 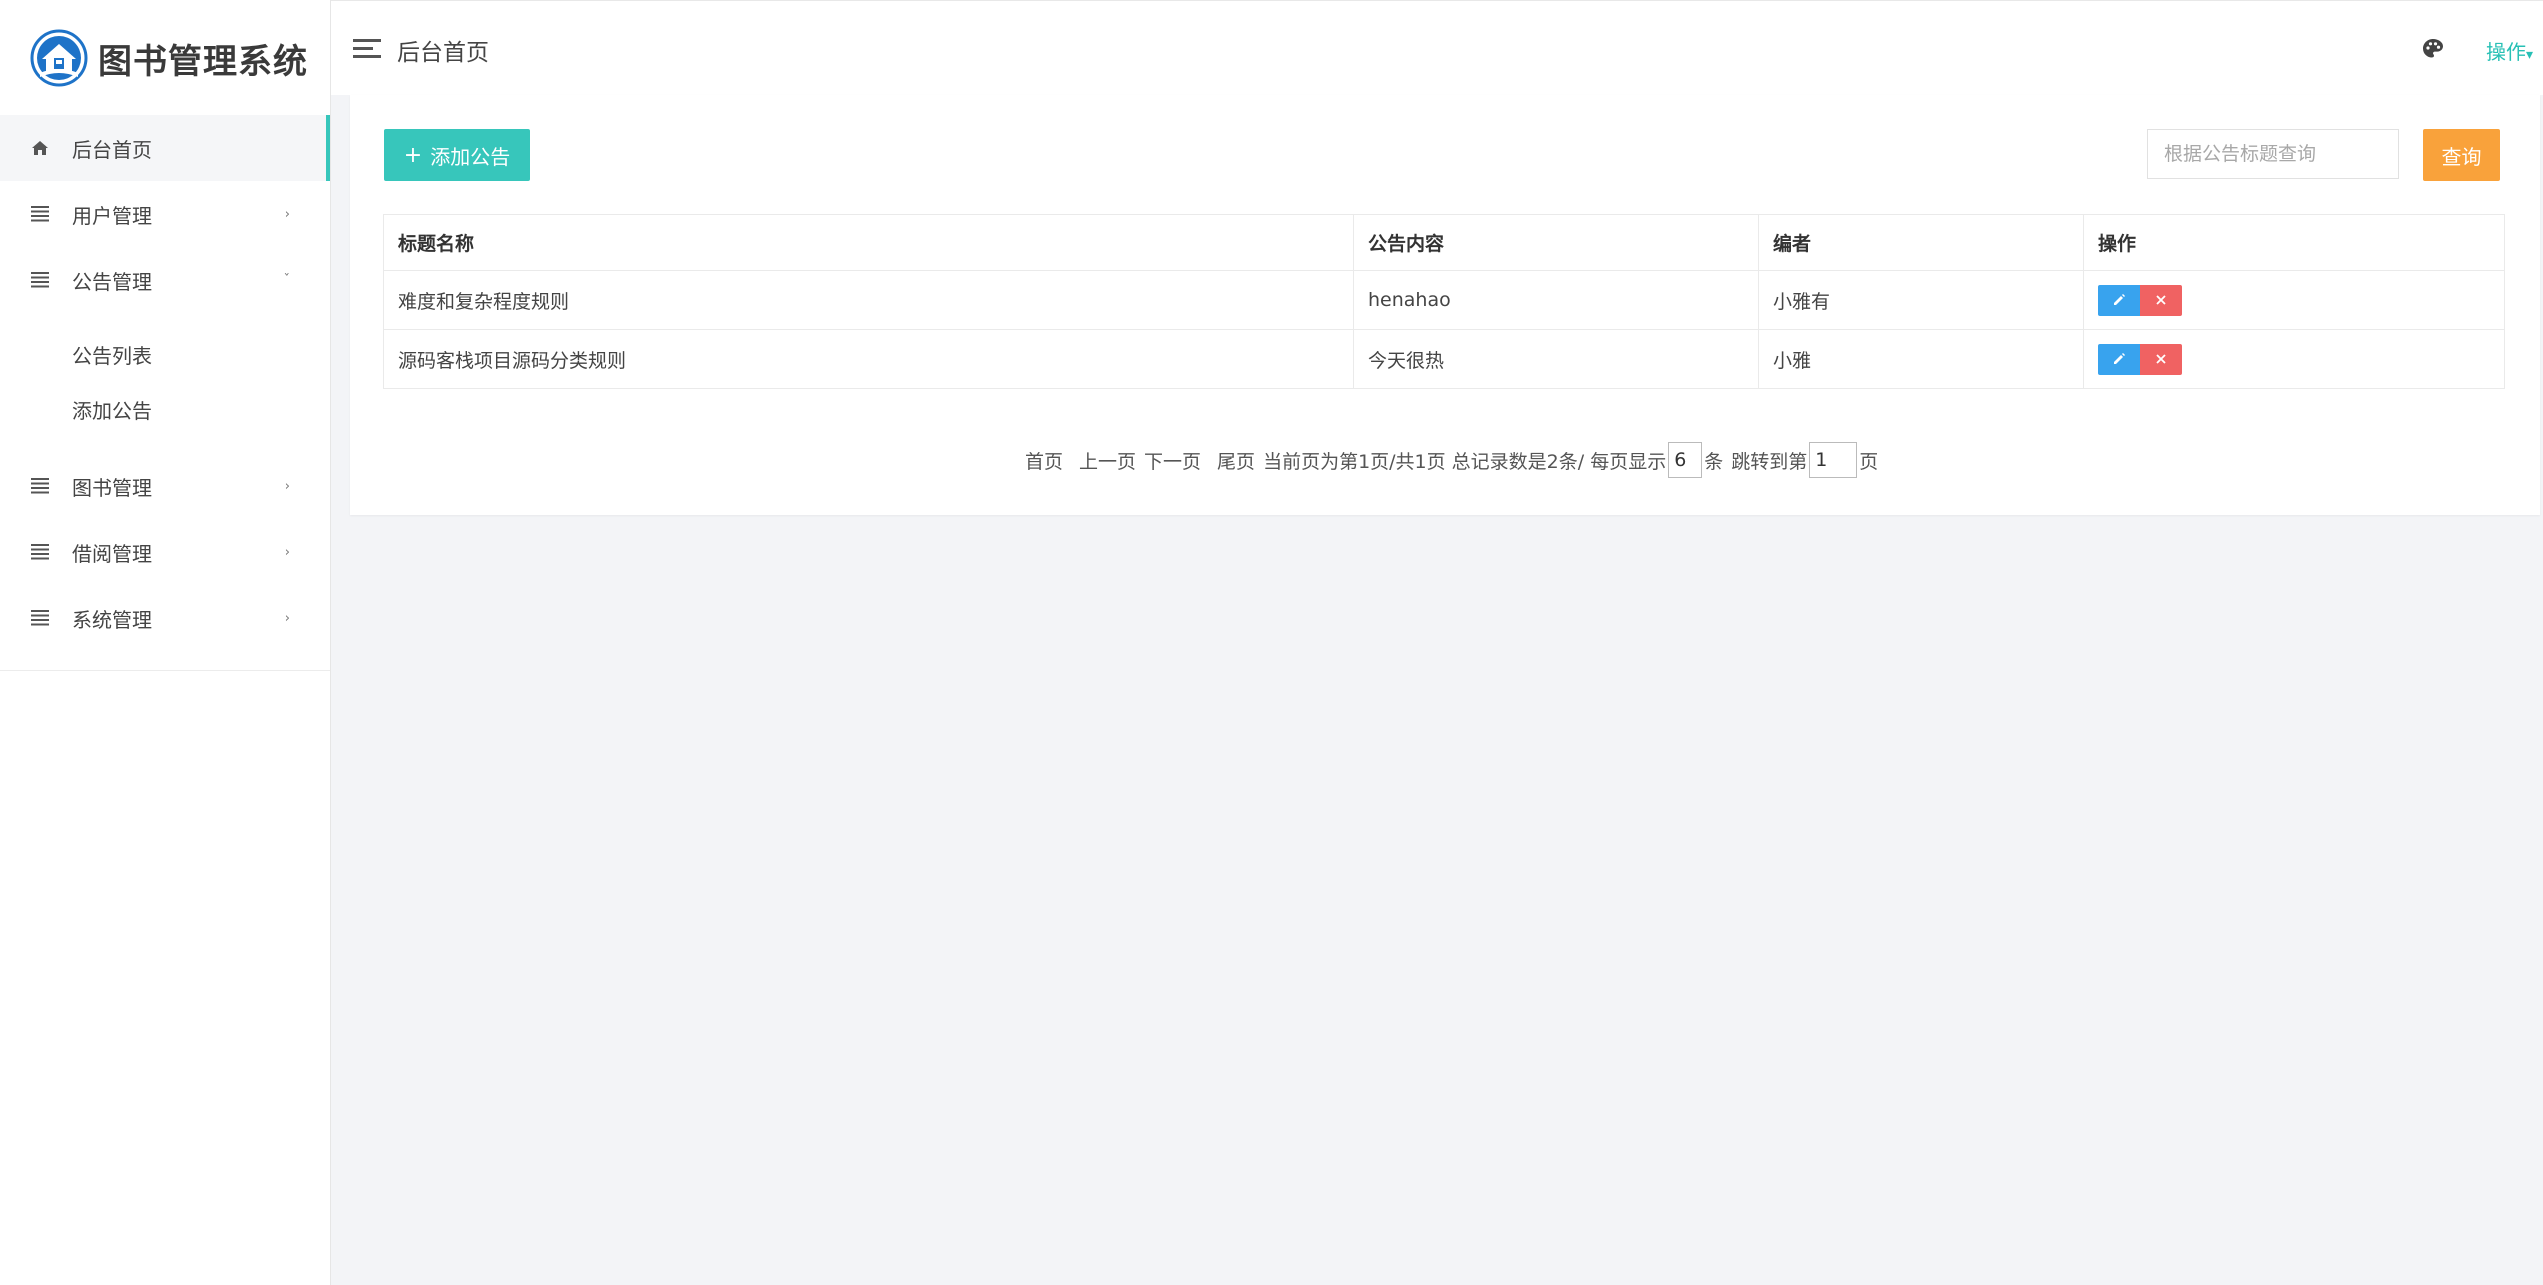 What do you see at coordinates (1921, 359) in the screenshot?
I see `cell-author: 小雅` at bounding box center [1921, 359].